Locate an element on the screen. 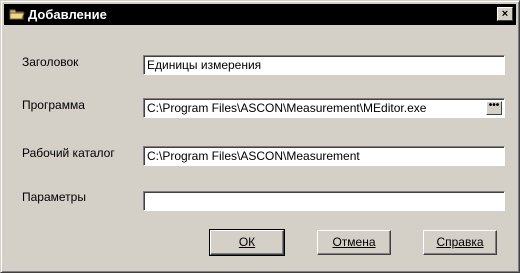 This screenshot has height=273, width=520. title-label: Заголовок is located at coordinates (50, 62).